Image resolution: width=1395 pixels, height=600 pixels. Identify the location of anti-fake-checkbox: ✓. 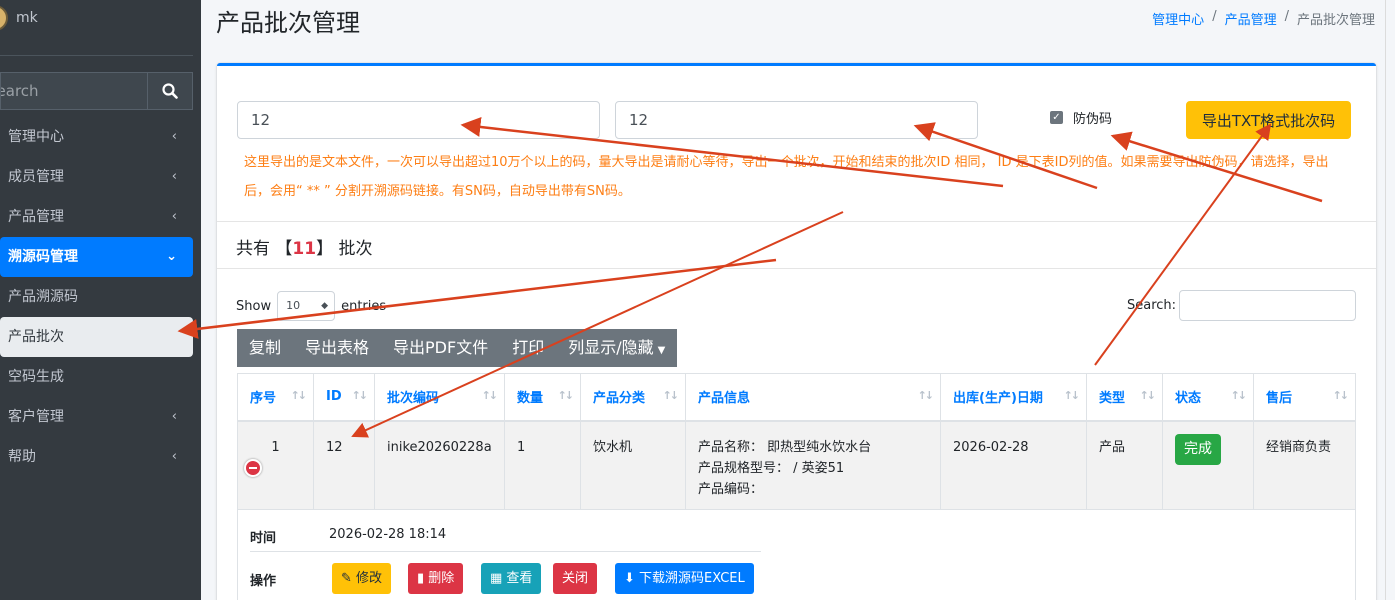
(1056, 117).